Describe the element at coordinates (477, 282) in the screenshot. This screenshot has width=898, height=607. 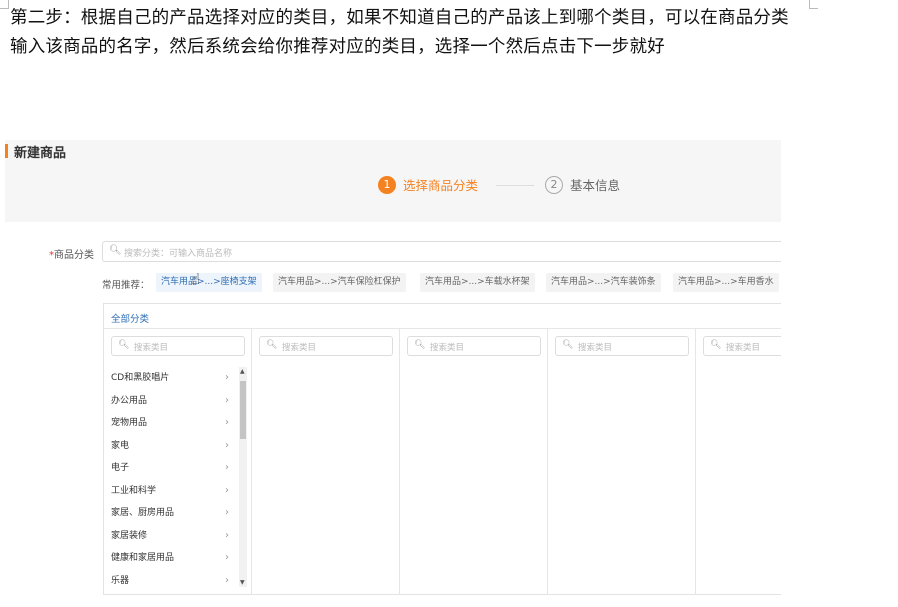
I see `recommend-chip: 汽车用品>...>车载水杯架` at that location.